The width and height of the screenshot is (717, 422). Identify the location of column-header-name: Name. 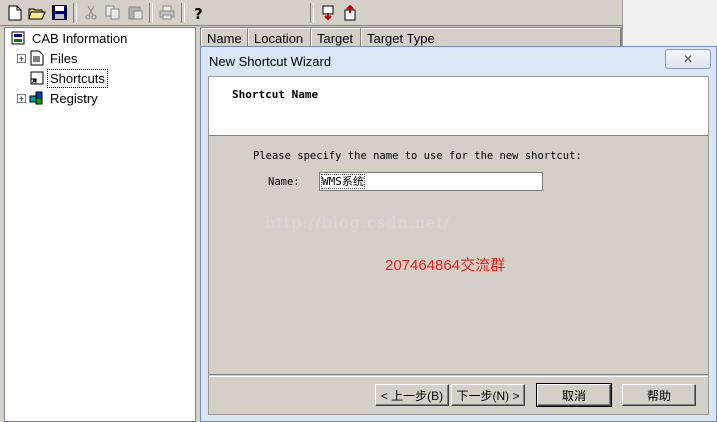
(224, 38).